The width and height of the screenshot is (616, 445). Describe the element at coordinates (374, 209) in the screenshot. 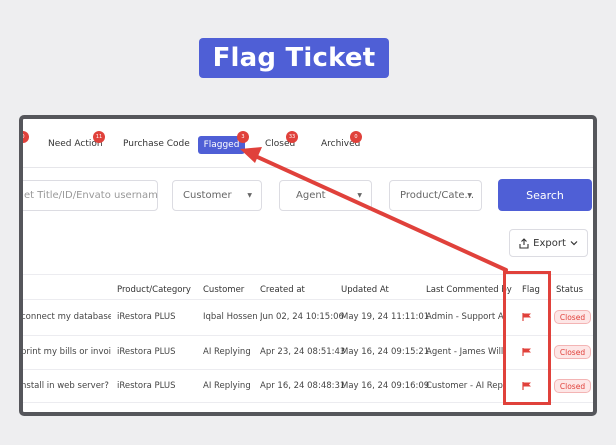

I see `annotation-arrow` at that location.